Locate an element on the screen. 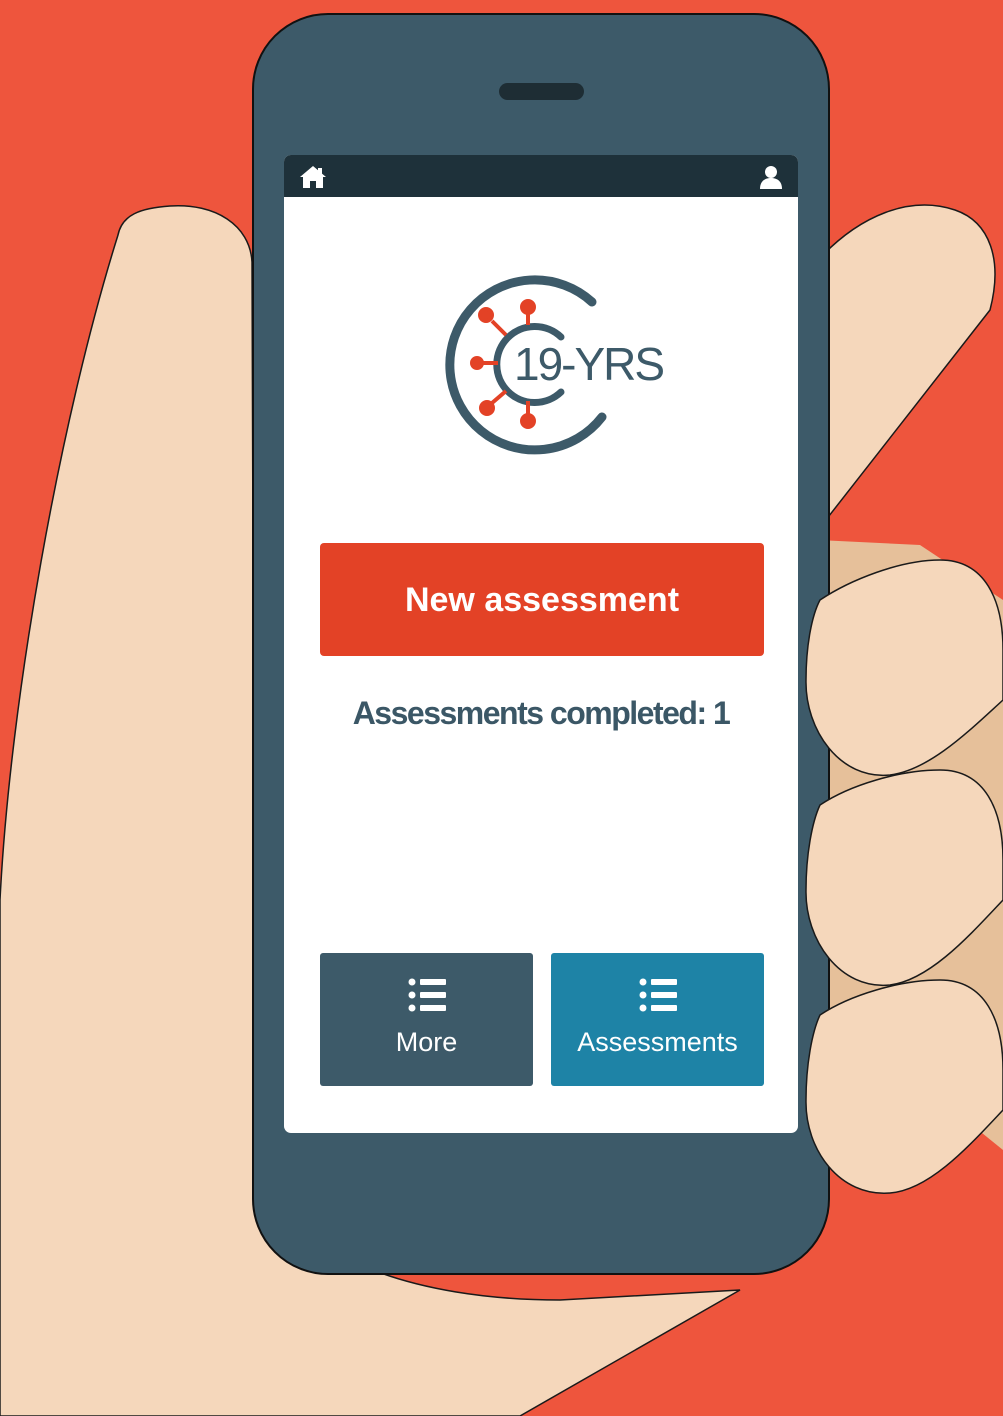  more-label: More is located at coordinates (426, 1042).